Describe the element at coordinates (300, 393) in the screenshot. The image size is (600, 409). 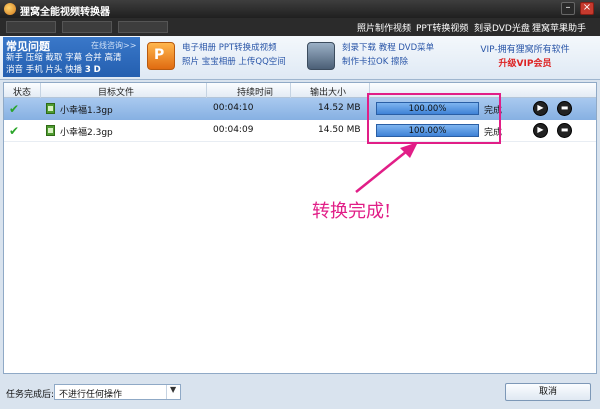
I see `bottom-bar: 任务完成后: 不进行任何操作 ▼ 取消` at that location.